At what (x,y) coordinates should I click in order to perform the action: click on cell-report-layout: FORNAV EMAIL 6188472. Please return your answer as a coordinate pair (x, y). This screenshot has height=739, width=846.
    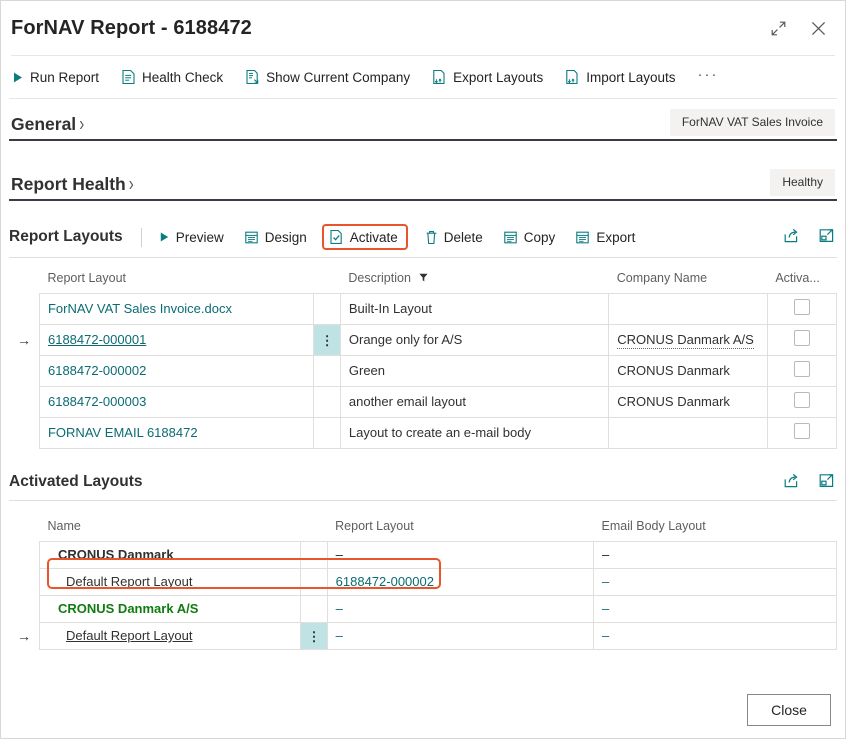
    Looking at the image, I should click on (176, 433).